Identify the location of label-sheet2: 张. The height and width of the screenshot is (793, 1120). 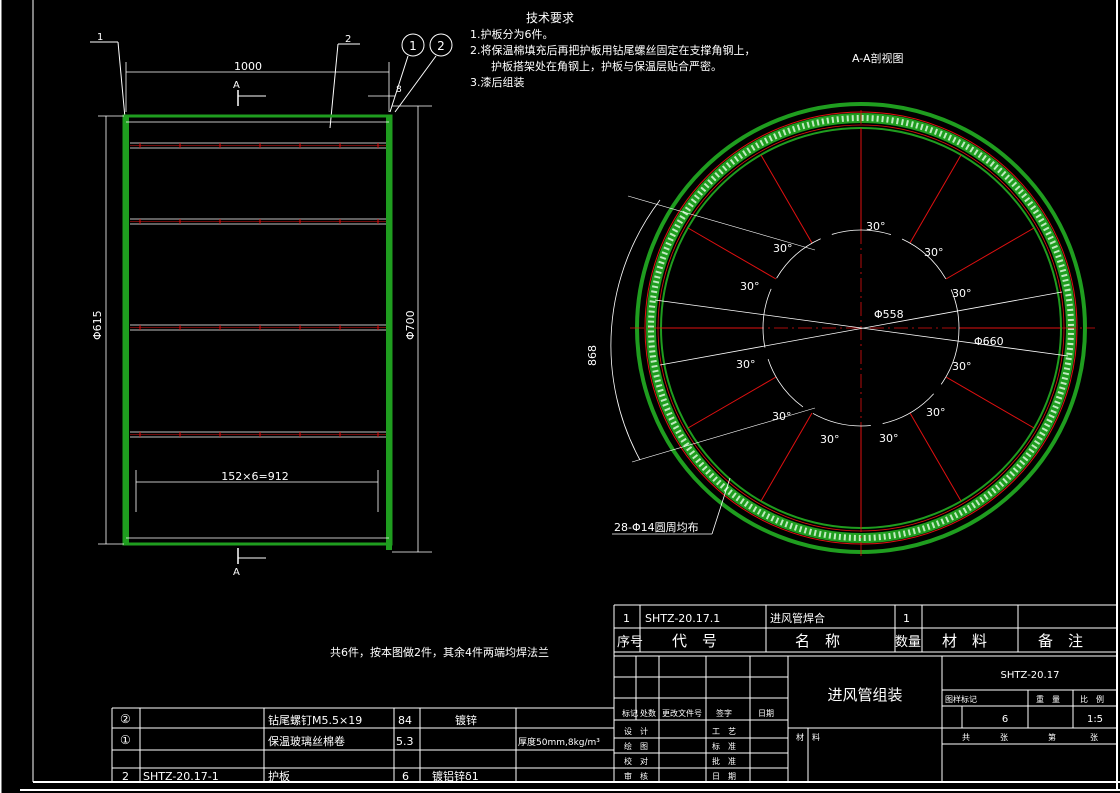
(1094, 737).